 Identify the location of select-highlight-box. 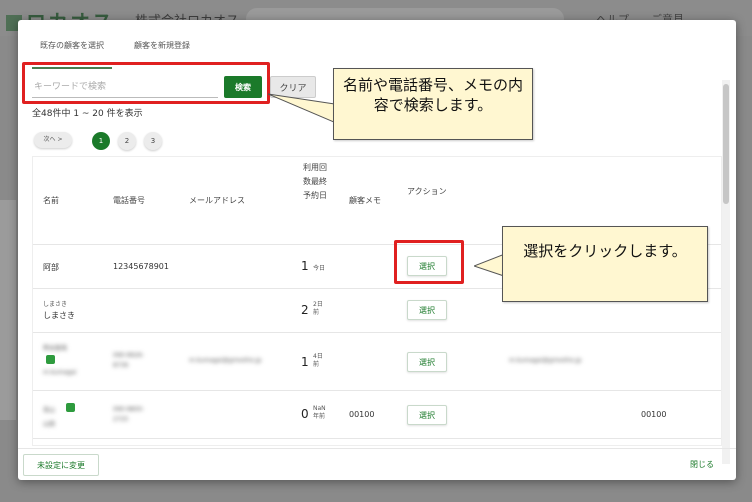
(429, 262).